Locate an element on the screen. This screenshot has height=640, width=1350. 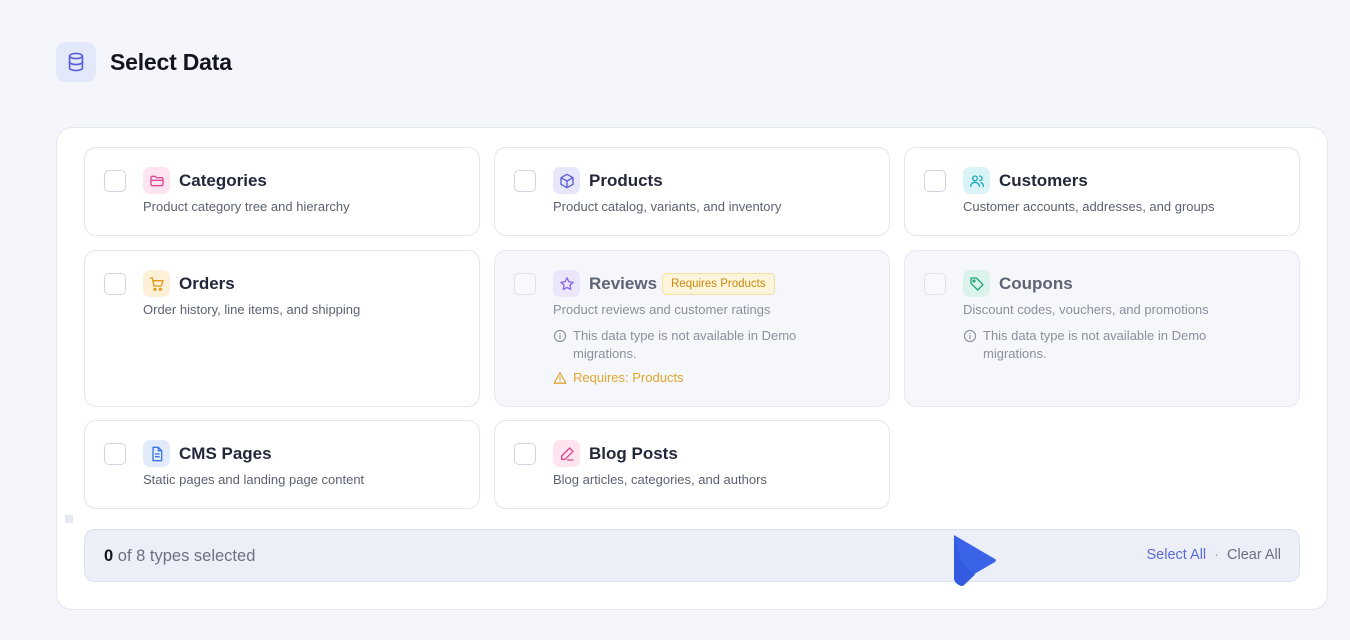
decorative-mark is located at coordinates (69, 519).